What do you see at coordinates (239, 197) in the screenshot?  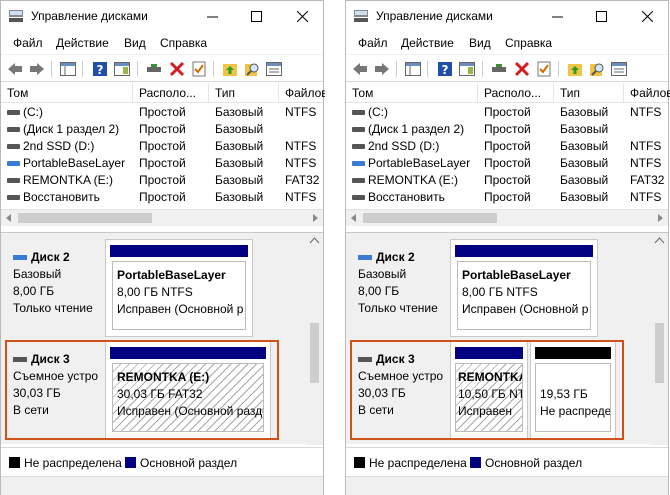 I see `volume-type: Базовый` at bounding box center [239, 197].